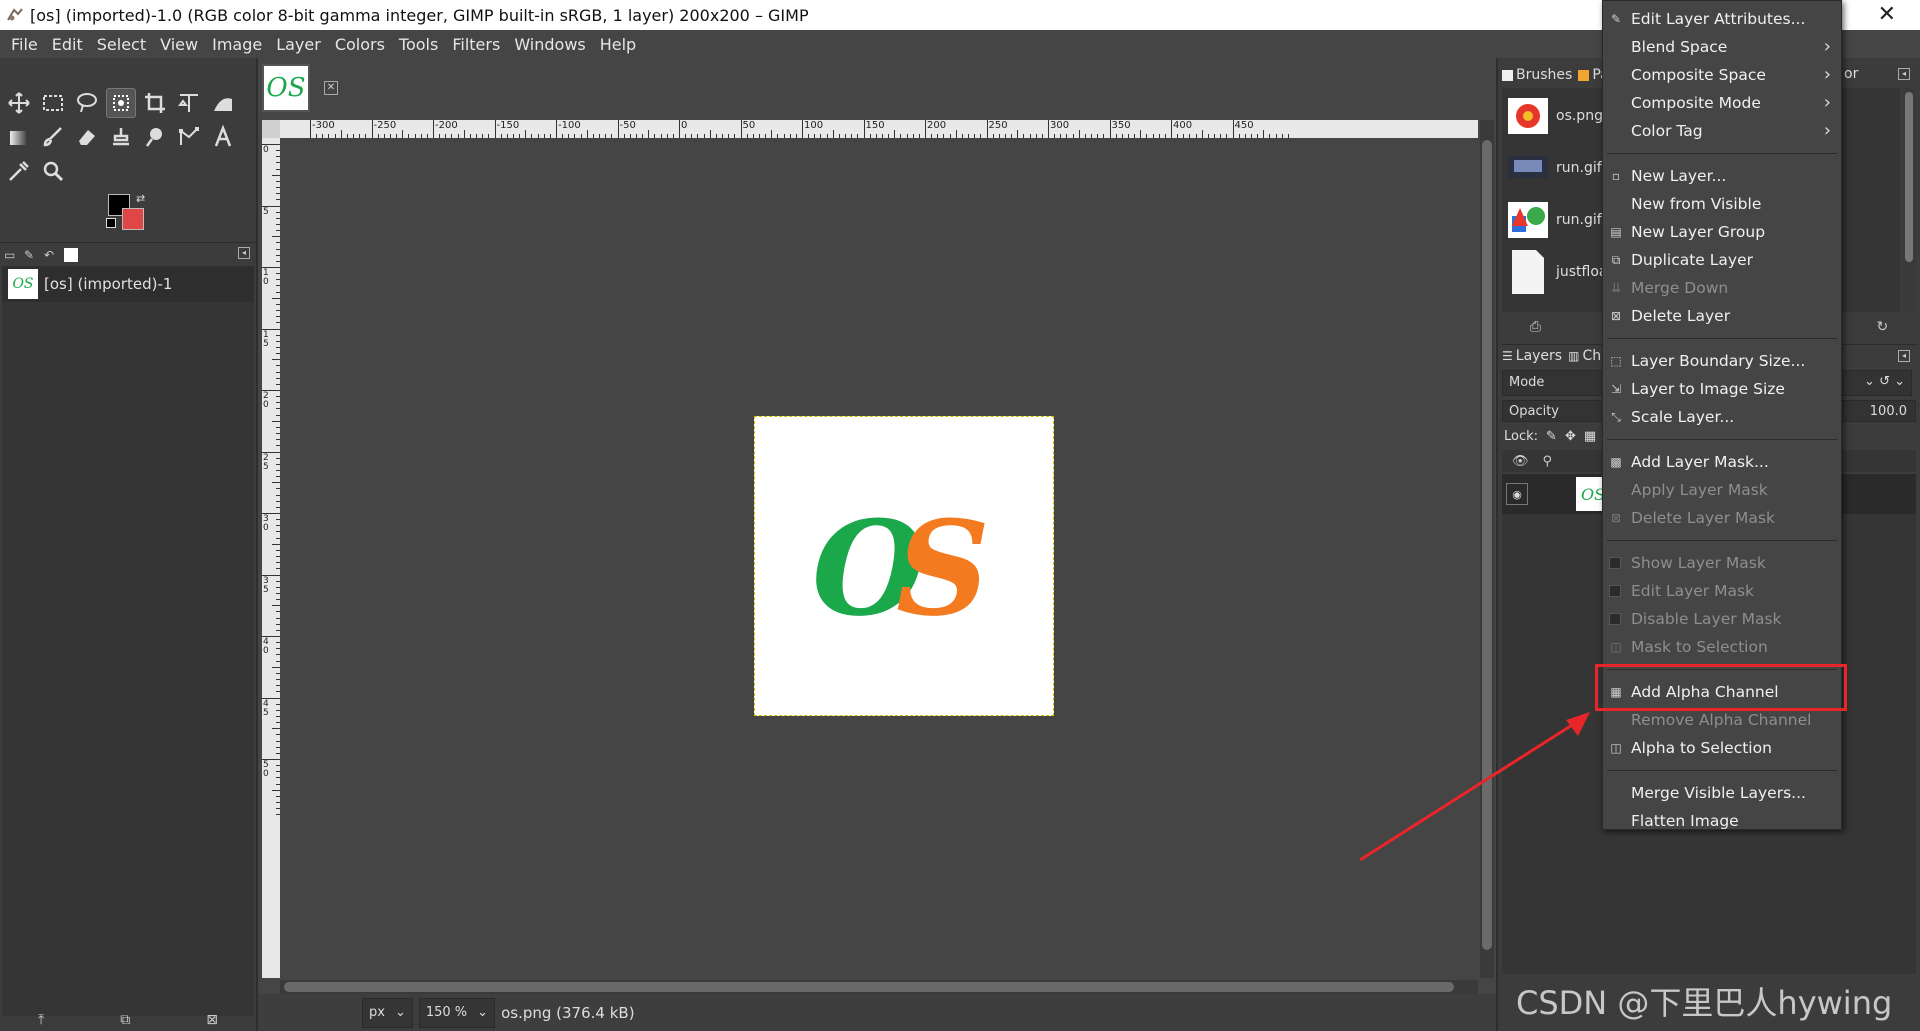 Image resolution: width=1920 pixels, height=1031 pixels. I want to click on brush-item: justfloat, so click(1560, 272).